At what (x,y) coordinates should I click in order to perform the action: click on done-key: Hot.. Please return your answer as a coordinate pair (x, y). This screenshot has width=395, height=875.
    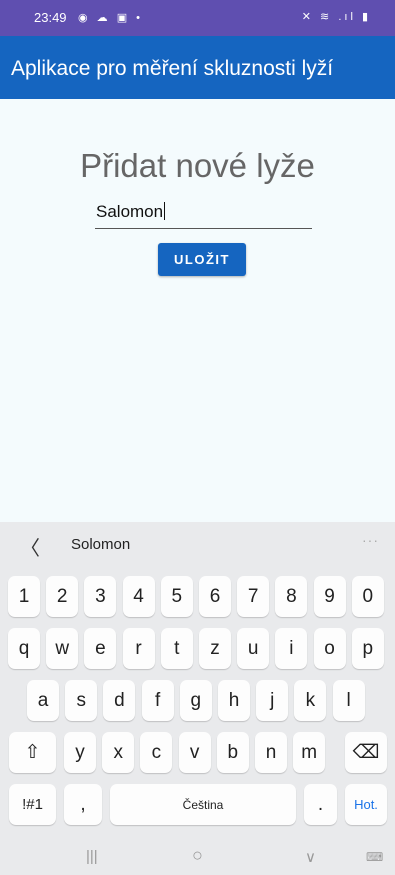
    Looking at the image, I should click on (366, 804).